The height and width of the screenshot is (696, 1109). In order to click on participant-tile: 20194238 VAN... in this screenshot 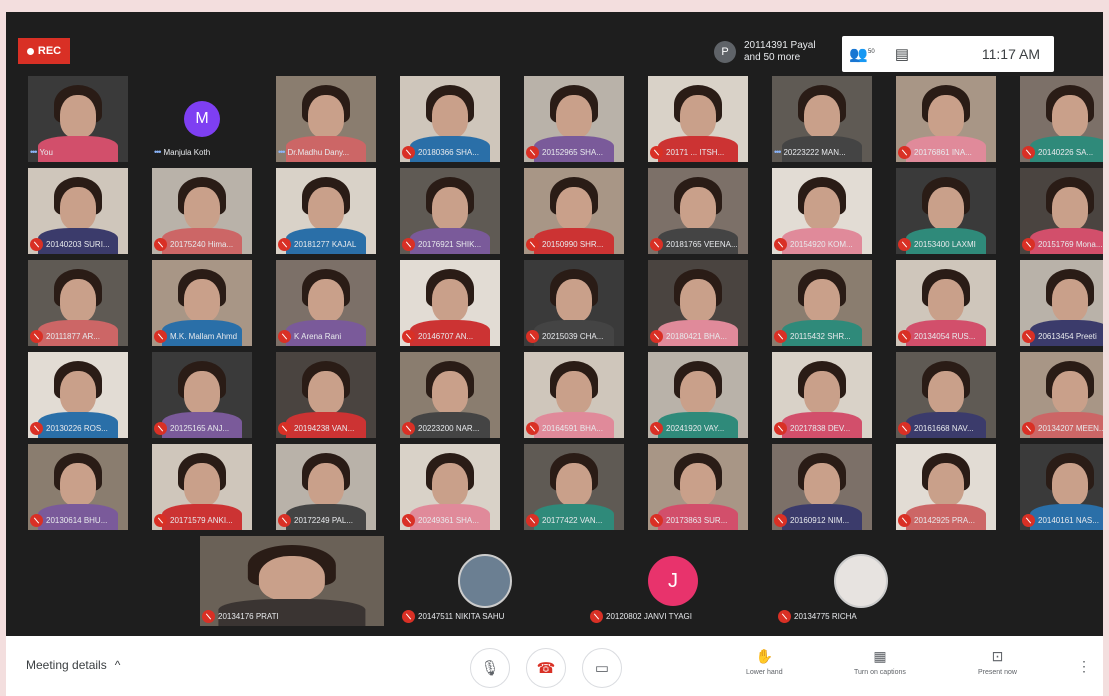, I will do `click(326, 395)`.